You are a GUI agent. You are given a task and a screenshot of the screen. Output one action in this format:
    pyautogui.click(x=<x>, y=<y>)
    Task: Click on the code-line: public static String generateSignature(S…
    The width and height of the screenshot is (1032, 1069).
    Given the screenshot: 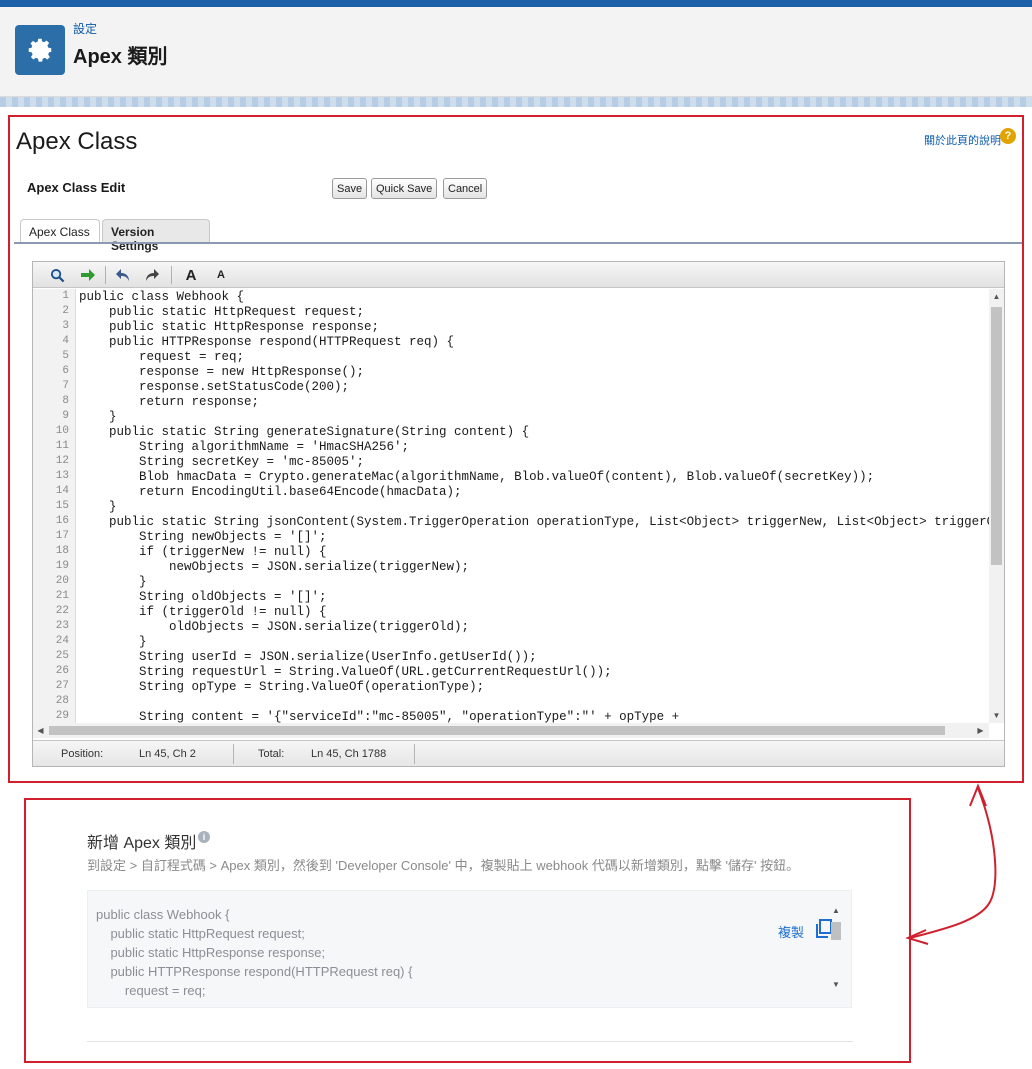 What is the action you would take?
    pyautogui.click(x=304, y=432)
    